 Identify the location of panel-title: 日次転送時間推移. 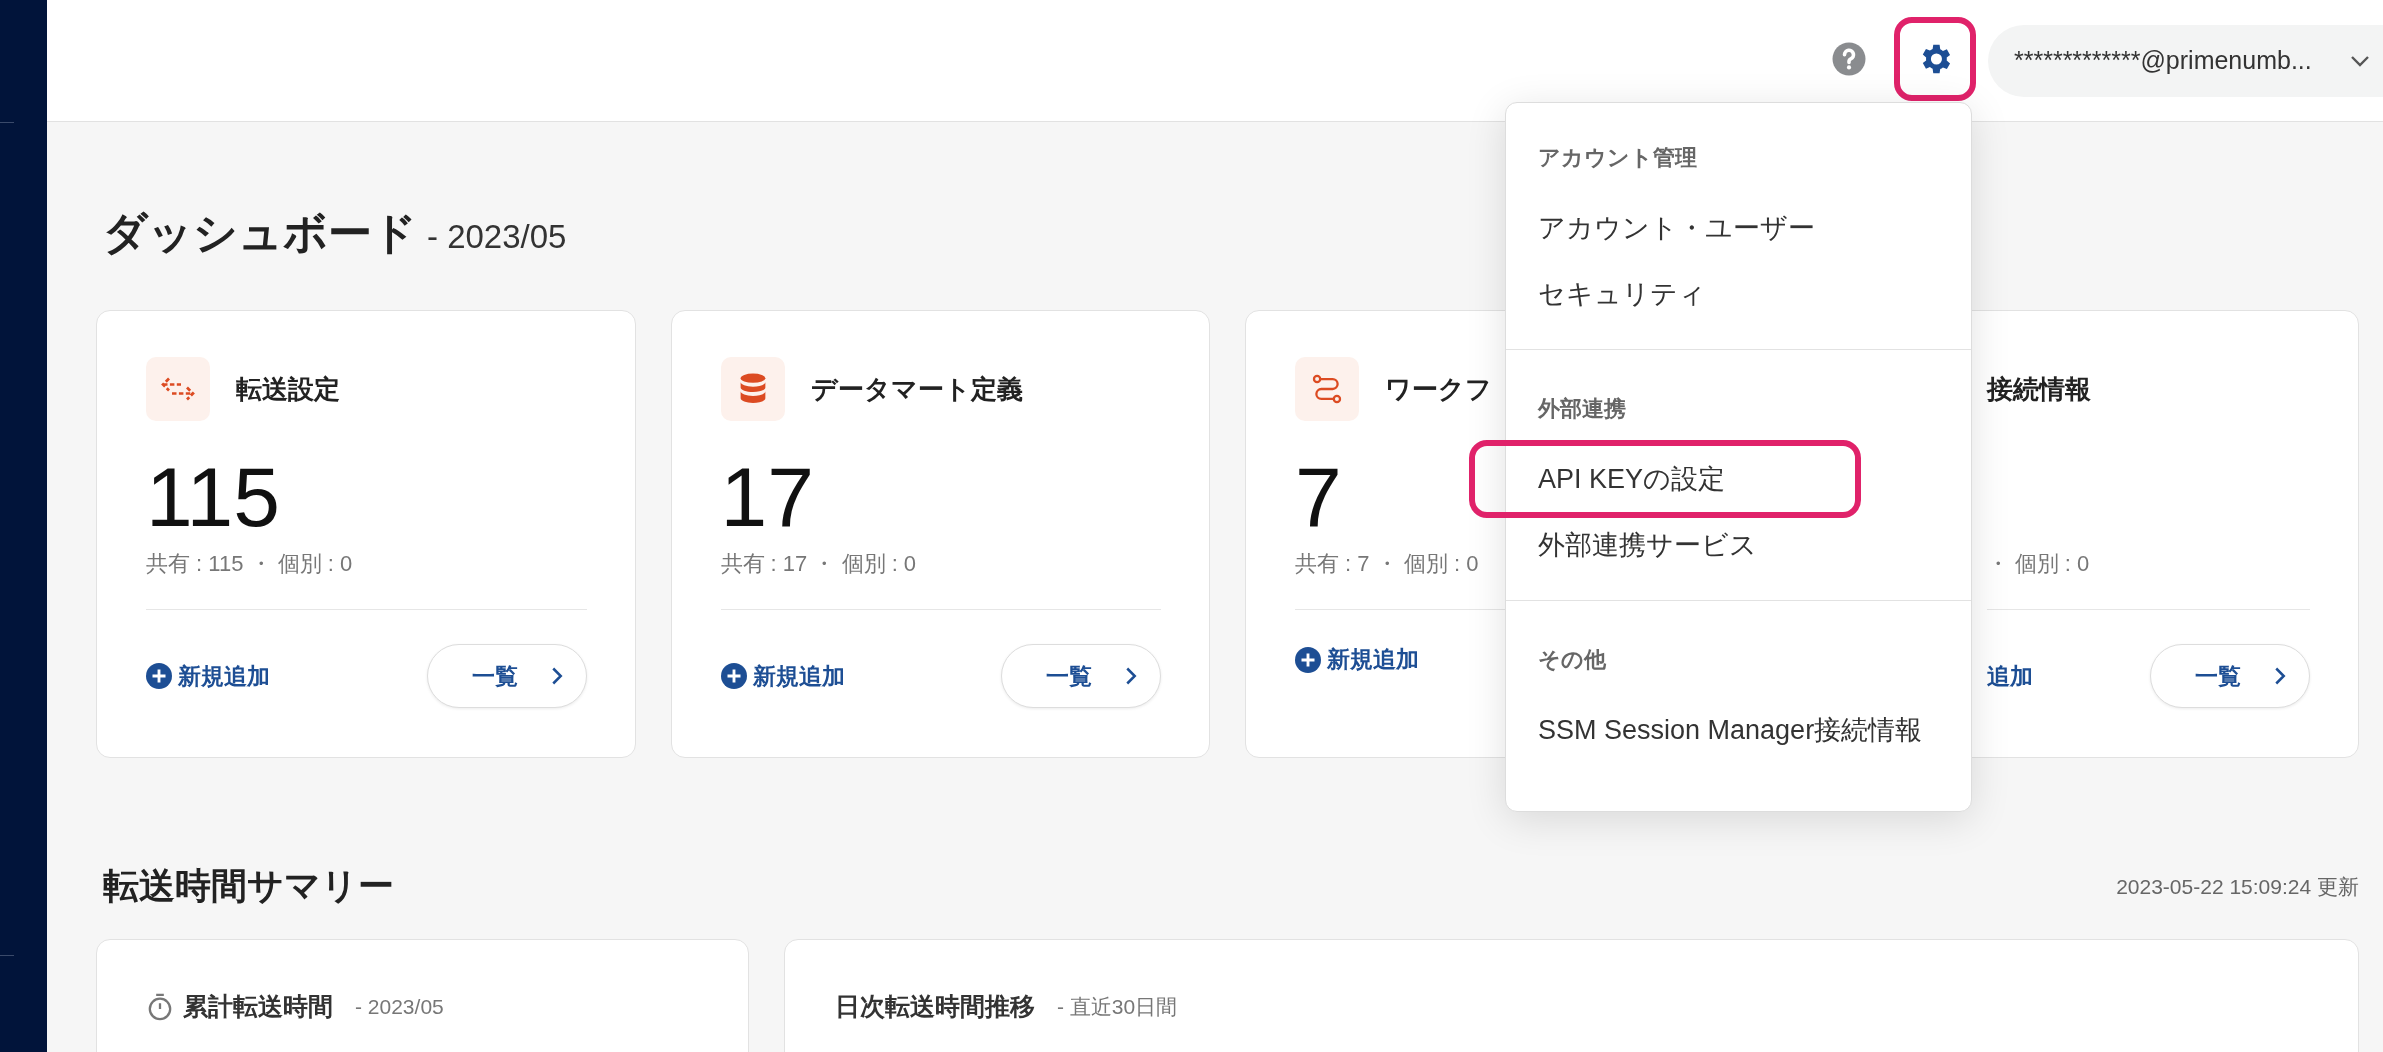
(935, 1006).